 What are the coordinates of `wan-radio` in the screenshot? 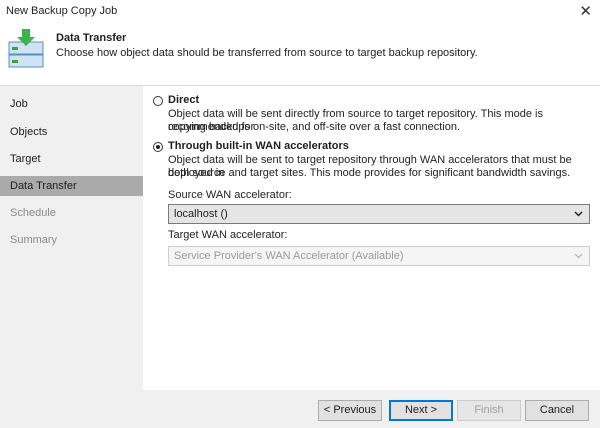 It's located at (158, 147).